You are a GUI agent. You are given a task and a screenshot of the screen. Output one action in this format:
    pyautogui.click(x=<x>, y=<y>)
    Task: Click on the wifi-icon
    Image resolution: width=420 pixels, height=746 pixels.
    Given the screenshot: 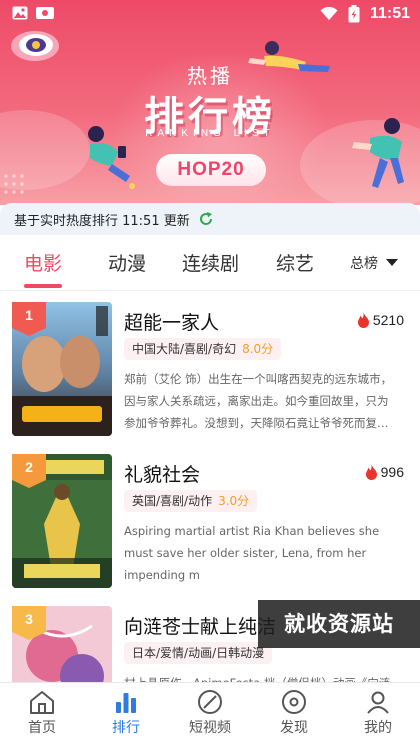 What is the action you would take?
    pyautogui.click(x=329, y=13)
    